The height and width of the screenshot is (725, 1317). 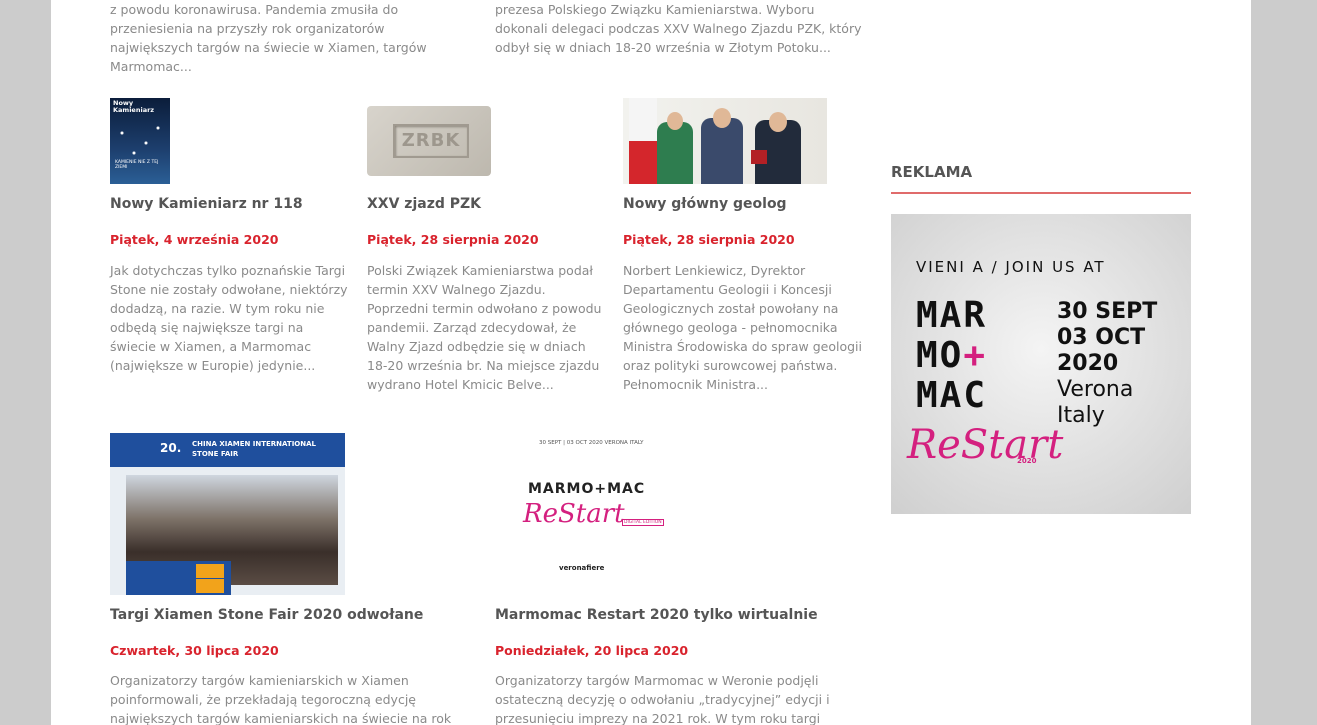 I want to click on ad-logo-line: MO+, so click(x=951, y=356).